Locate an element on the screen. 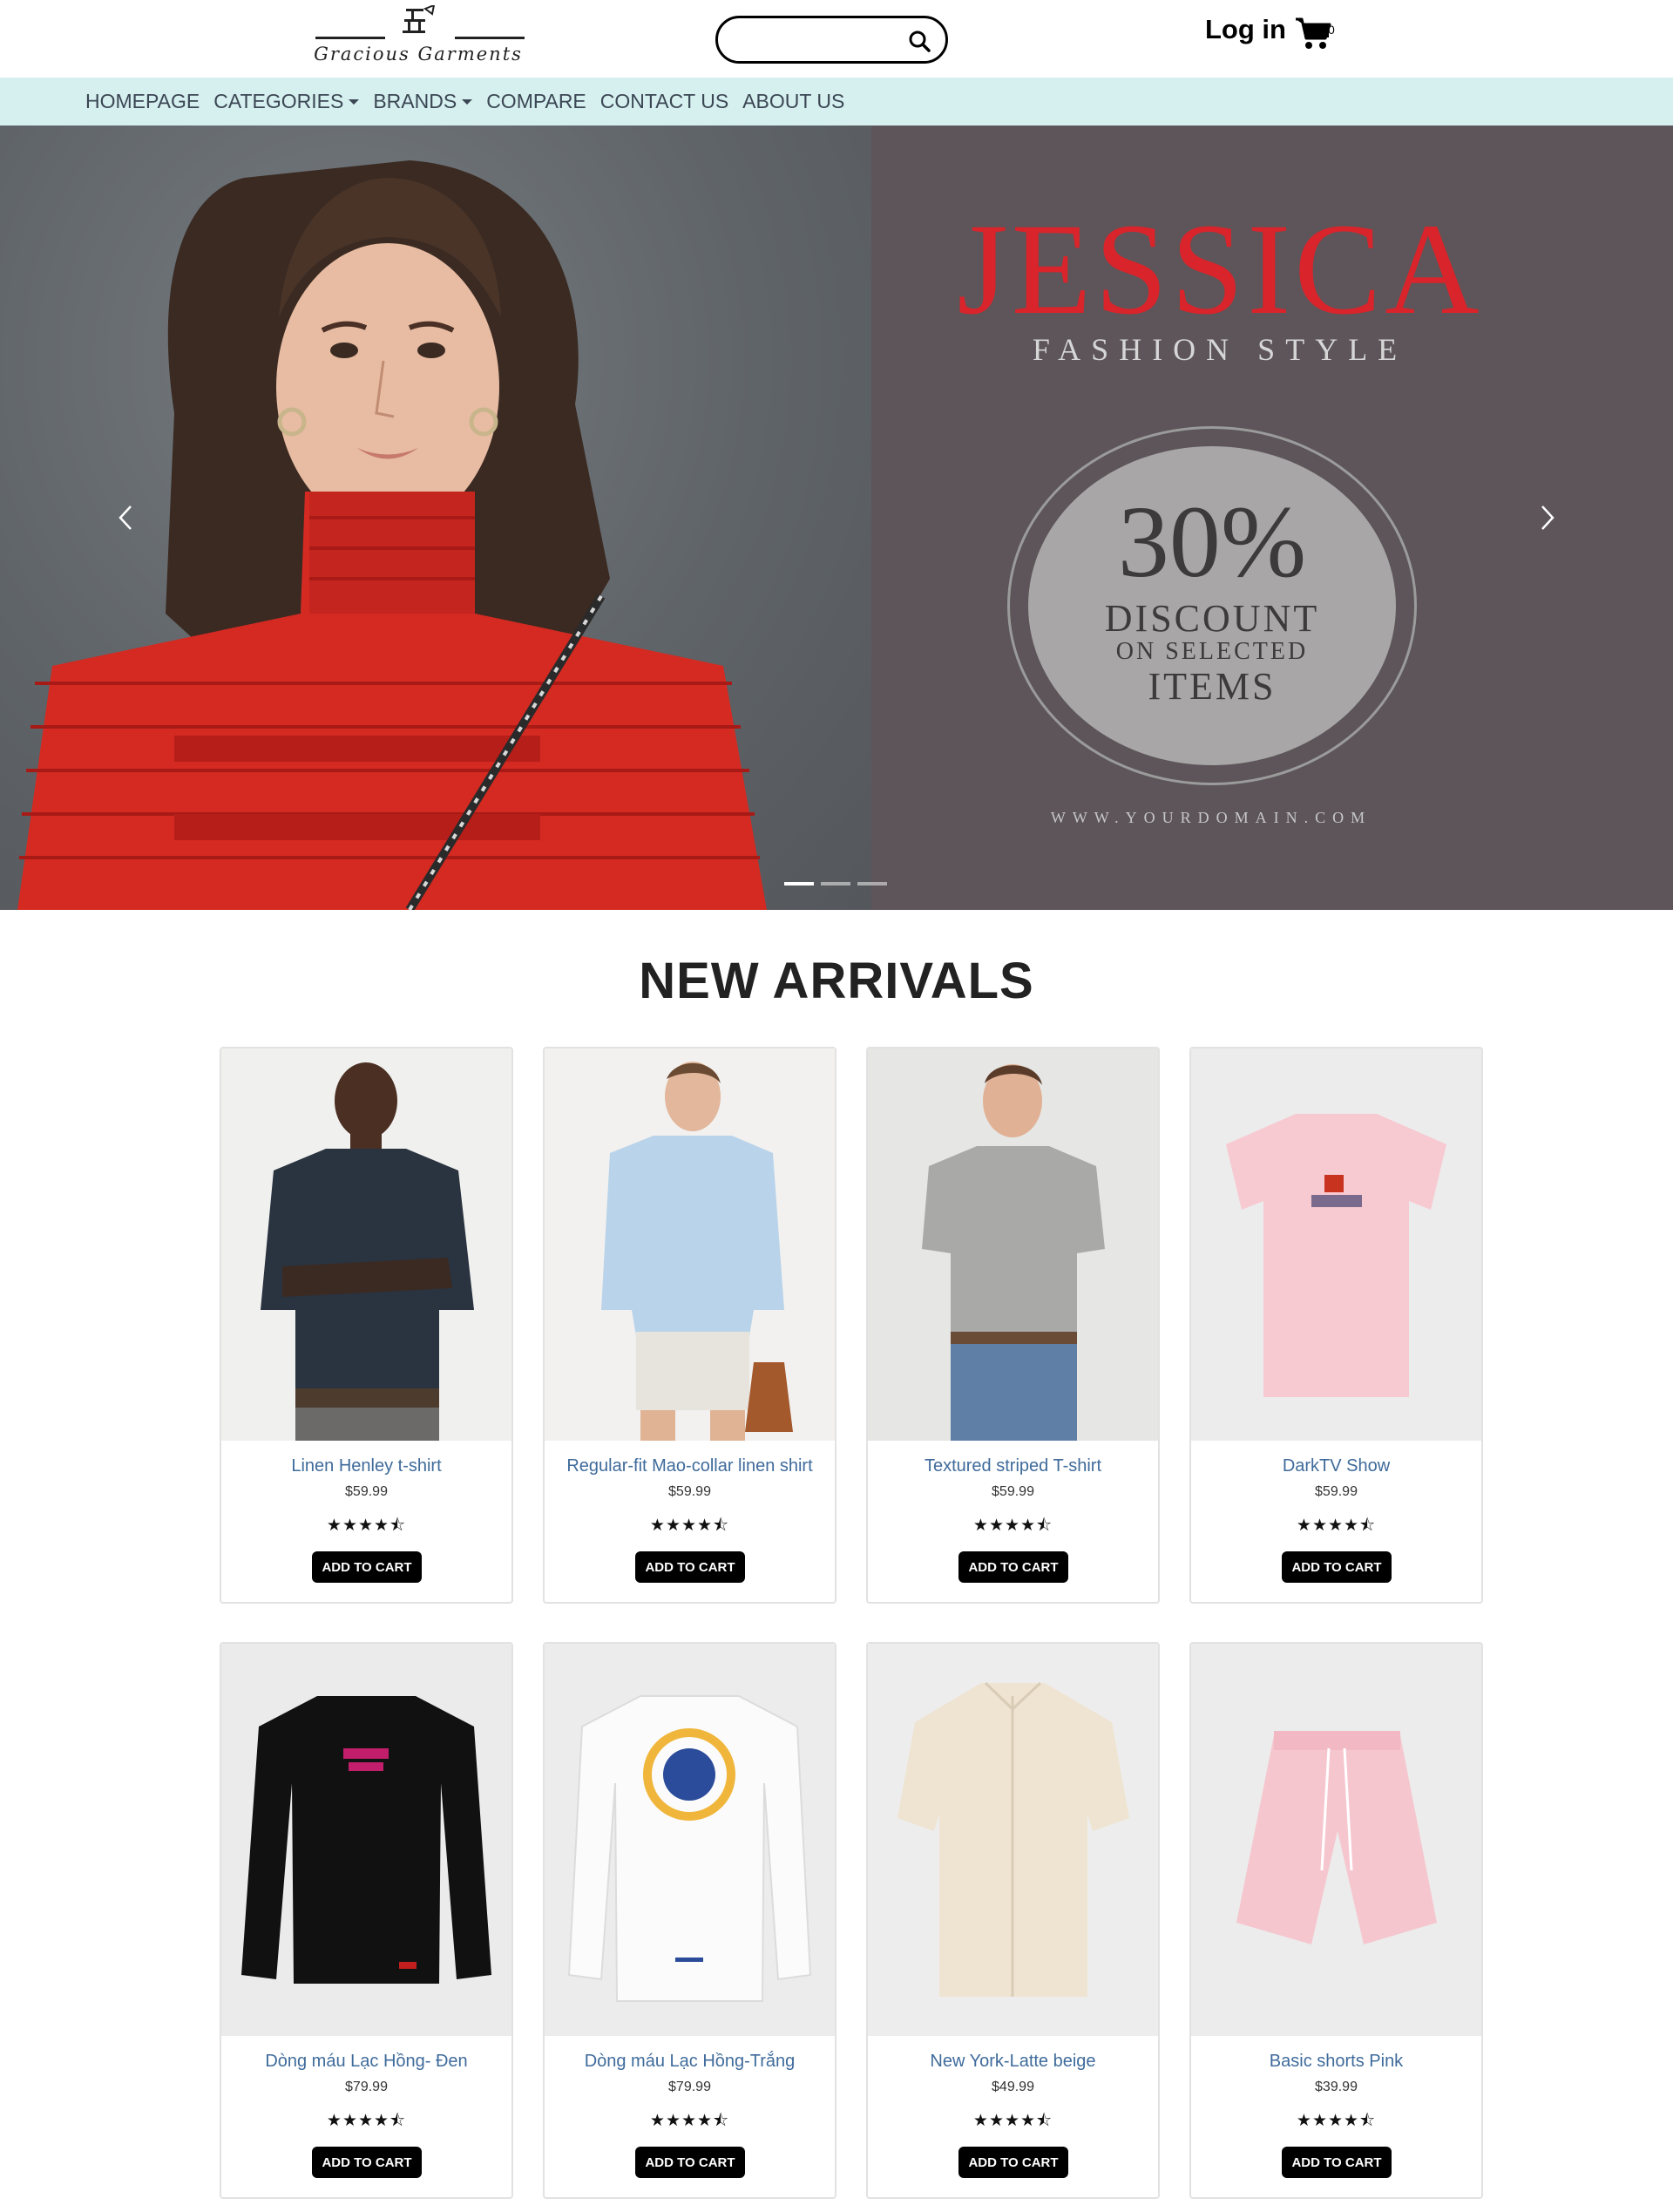  product-photo-pink-shorts is located at coordinates (1336, 1837).